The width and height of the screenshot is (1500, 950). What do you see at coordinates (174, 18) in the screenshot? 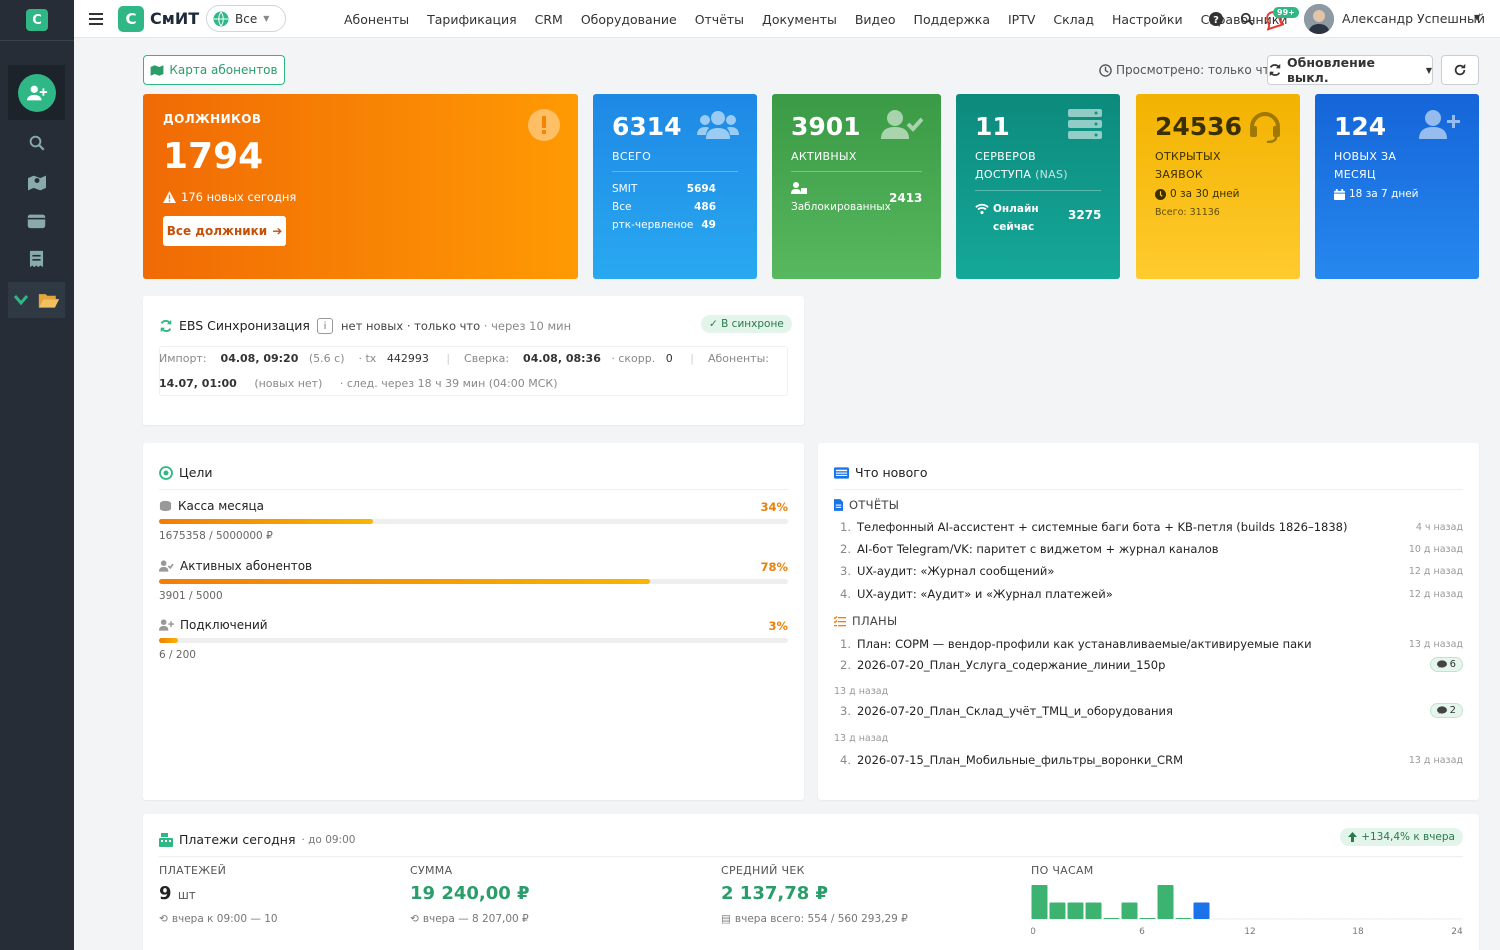
I see `app-name: СмИТ` at bounding box center [174, 18].